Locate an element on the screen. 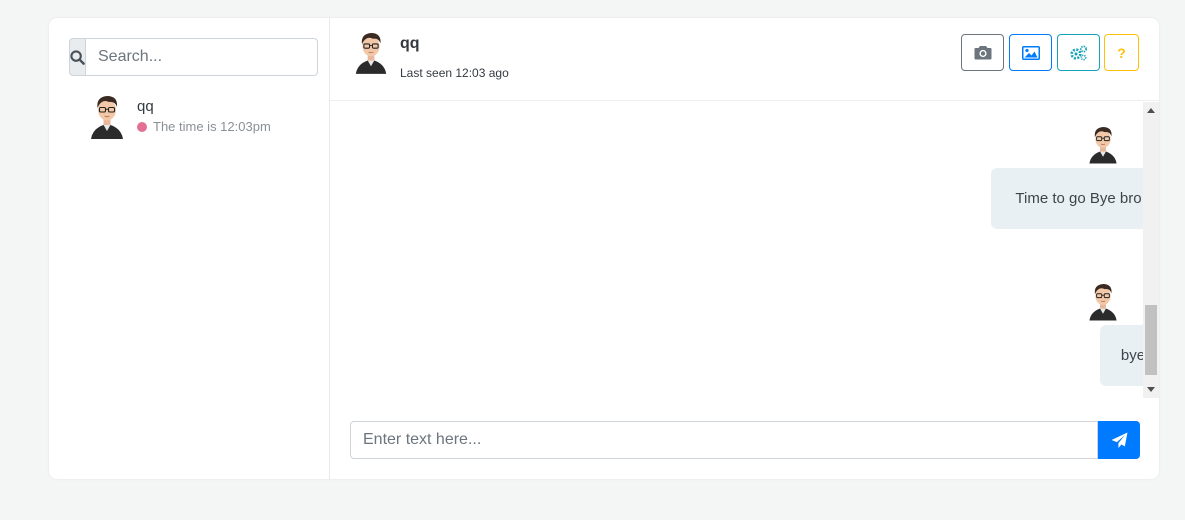 The width and height of the screenshot is (1185, 520). image-button is located at coordinates (1030, 52).